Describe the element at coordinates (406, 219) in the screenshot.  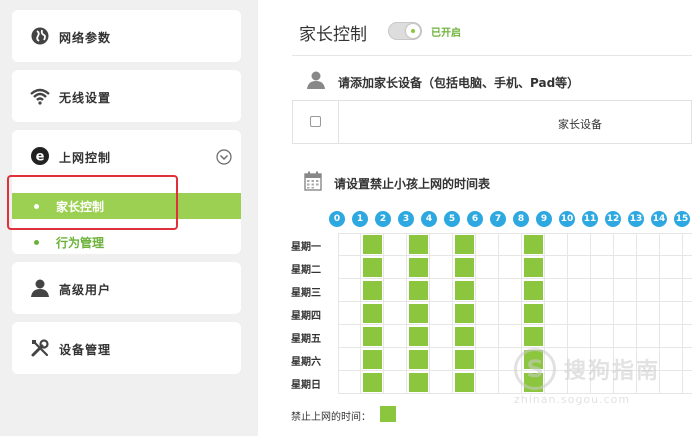
I see `hour-label: 3` at that location.